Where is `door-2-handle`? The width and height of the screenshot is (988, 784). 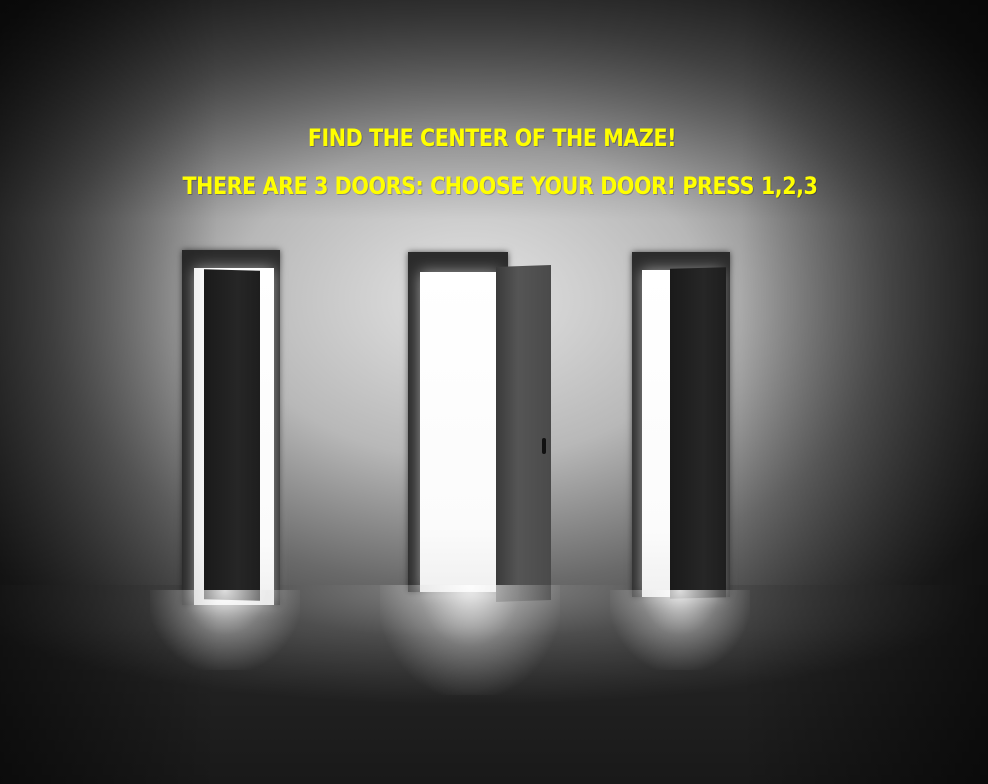
door-2-handle is located at coordinates (544, 446).